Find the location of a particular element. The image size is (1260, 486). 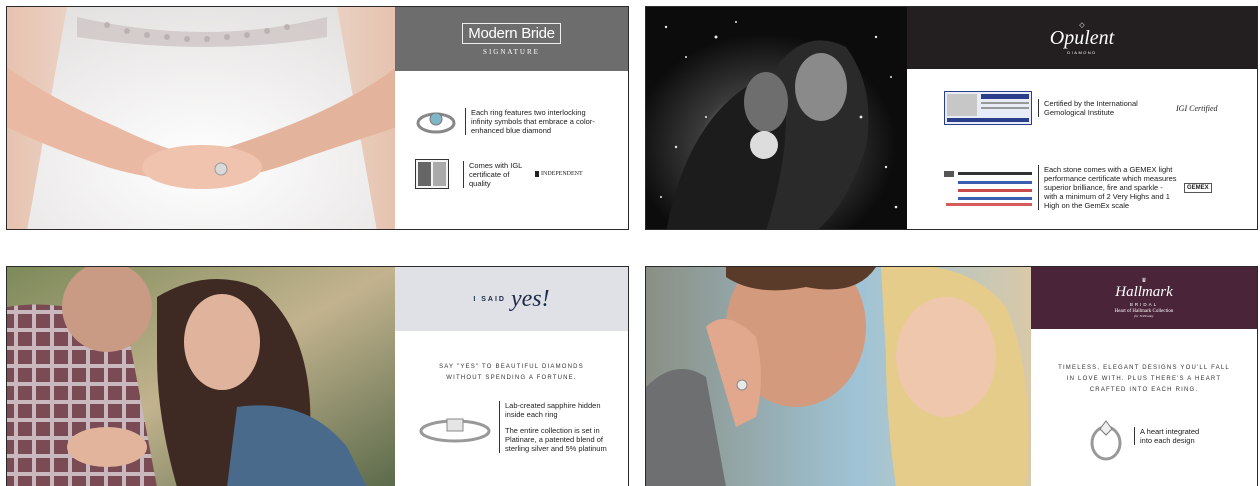

opulent-logo-band: ◇ Opulent DIAMOND is located at coordinates (1082, 38).